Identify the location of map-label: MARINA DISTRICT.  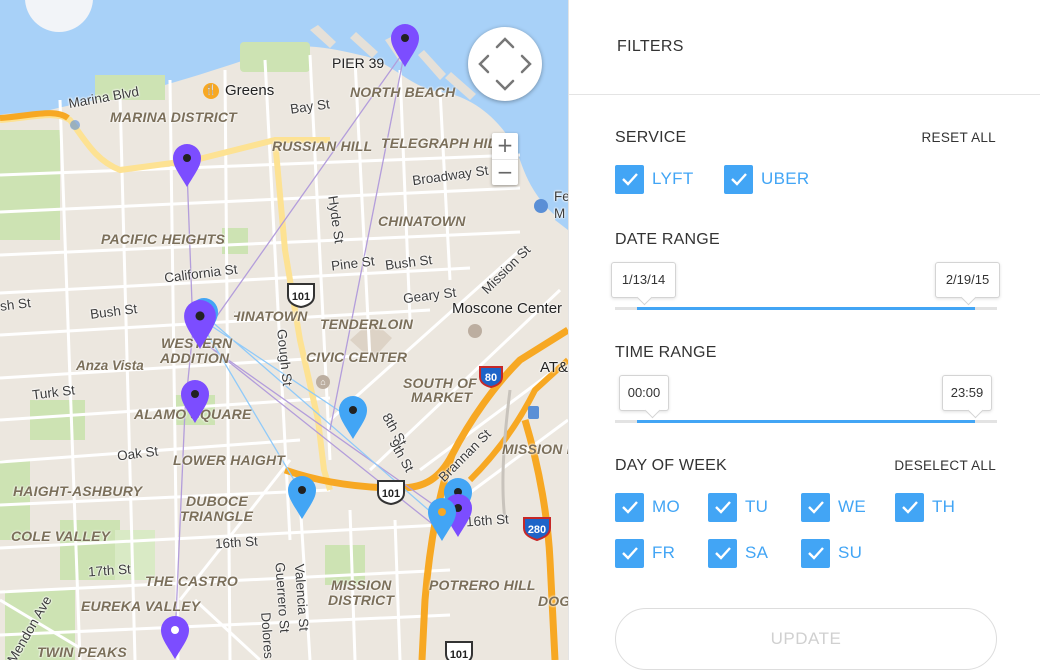
(173, 117).